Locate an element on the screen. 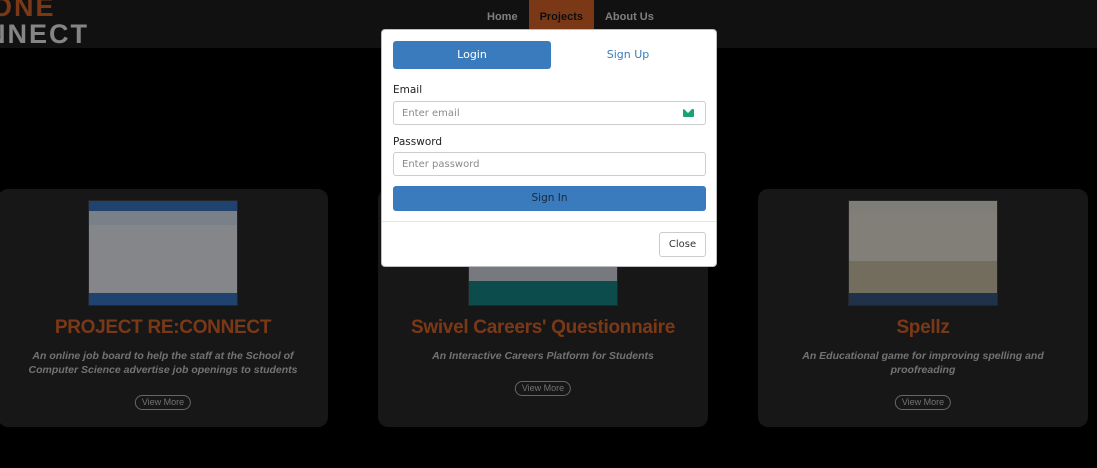 The image size is (1097, 468). close-button: Close is located at coordinates (682, 244).